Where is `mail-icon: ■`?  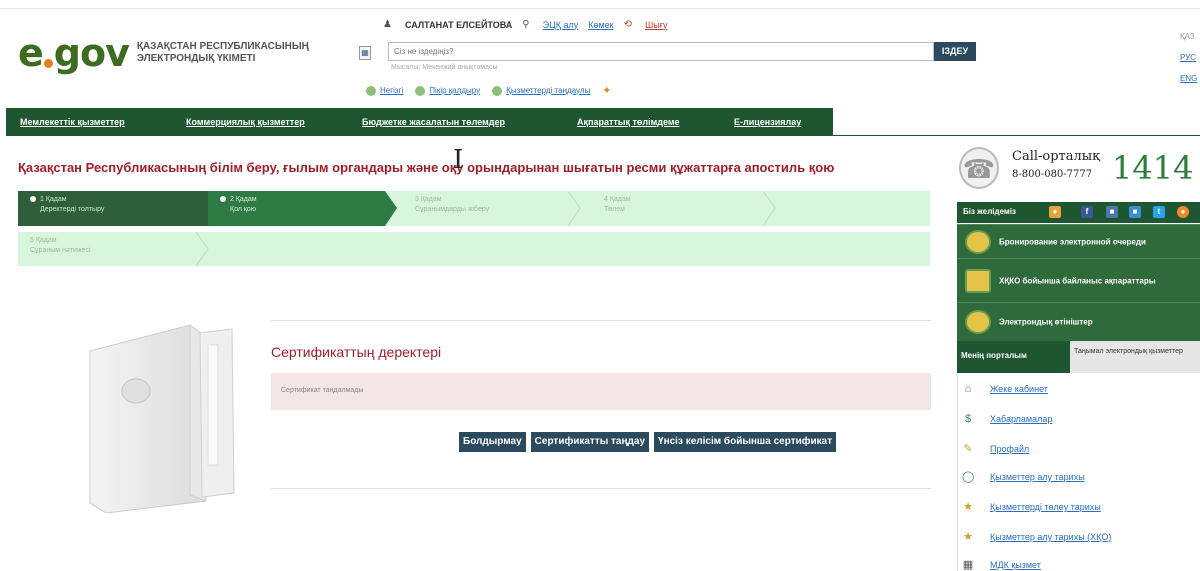 mail-icon: ■ is located at coordinates (1135, 212).